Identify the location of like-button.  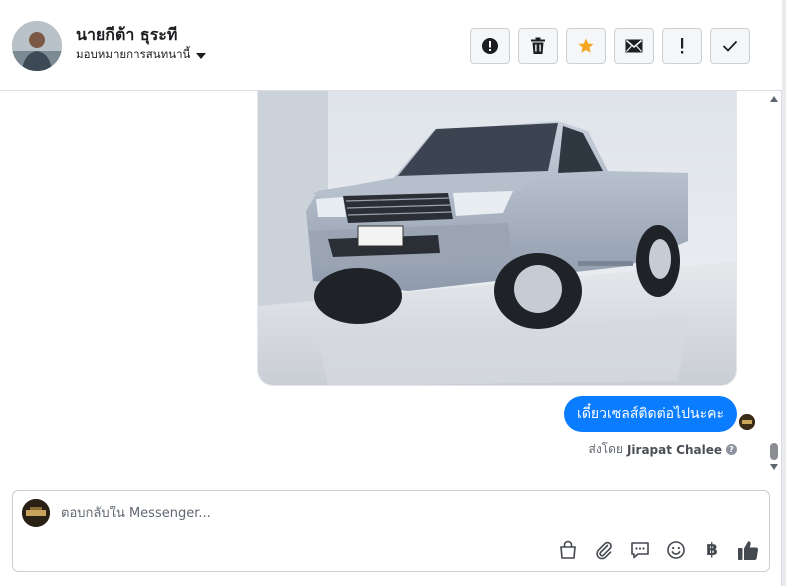
(748, 550).